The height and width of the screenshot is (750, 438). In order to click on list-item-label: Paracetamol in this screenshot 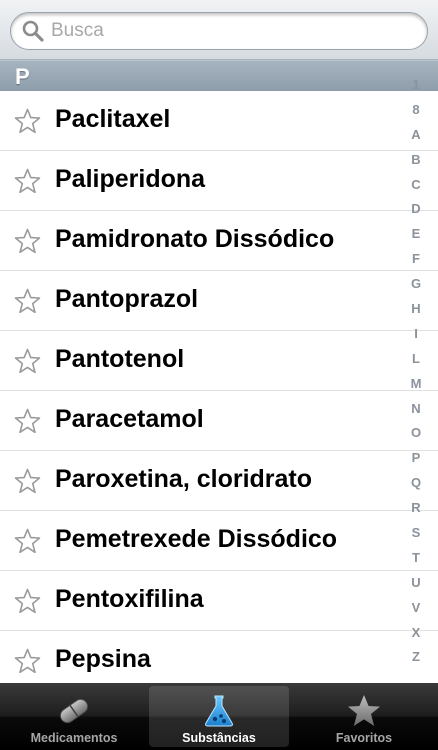, I will do `click(129, 419)`.